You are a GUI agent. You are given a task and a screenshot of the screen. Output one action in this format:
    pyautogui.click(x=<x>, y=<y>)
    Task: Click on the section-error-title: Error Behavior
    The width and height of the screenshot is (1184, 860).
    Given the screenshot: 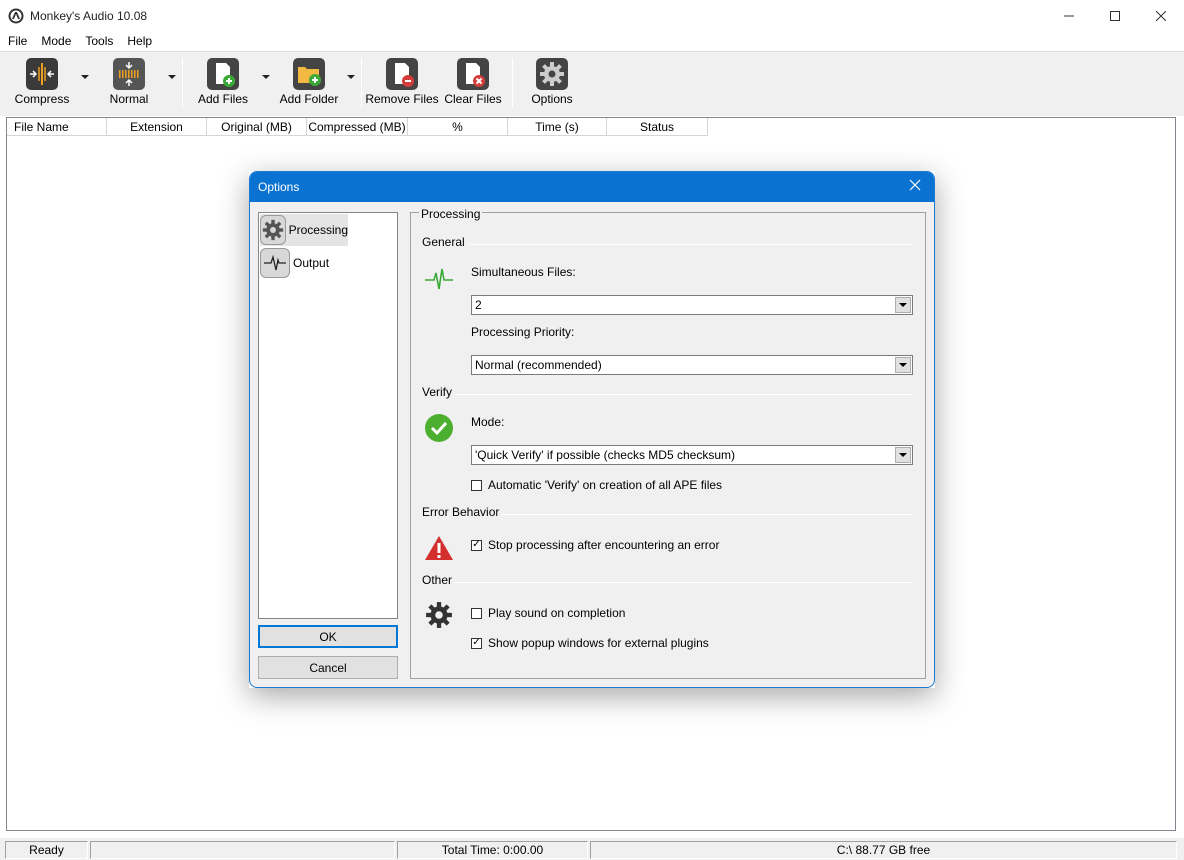 What is the action you would take?
    pyautogui.click(x=461, y=512)
    